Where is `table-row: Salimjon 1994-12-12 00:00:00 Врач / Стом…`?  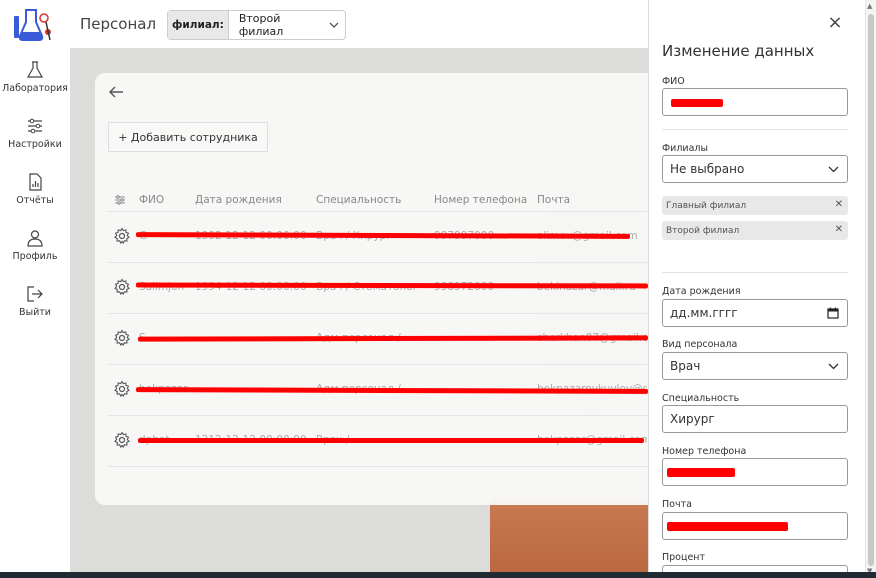
table-row: Salimjon 1994-12-12 00:00:00 Врач / Стом… is located at coordinates (378, 288).